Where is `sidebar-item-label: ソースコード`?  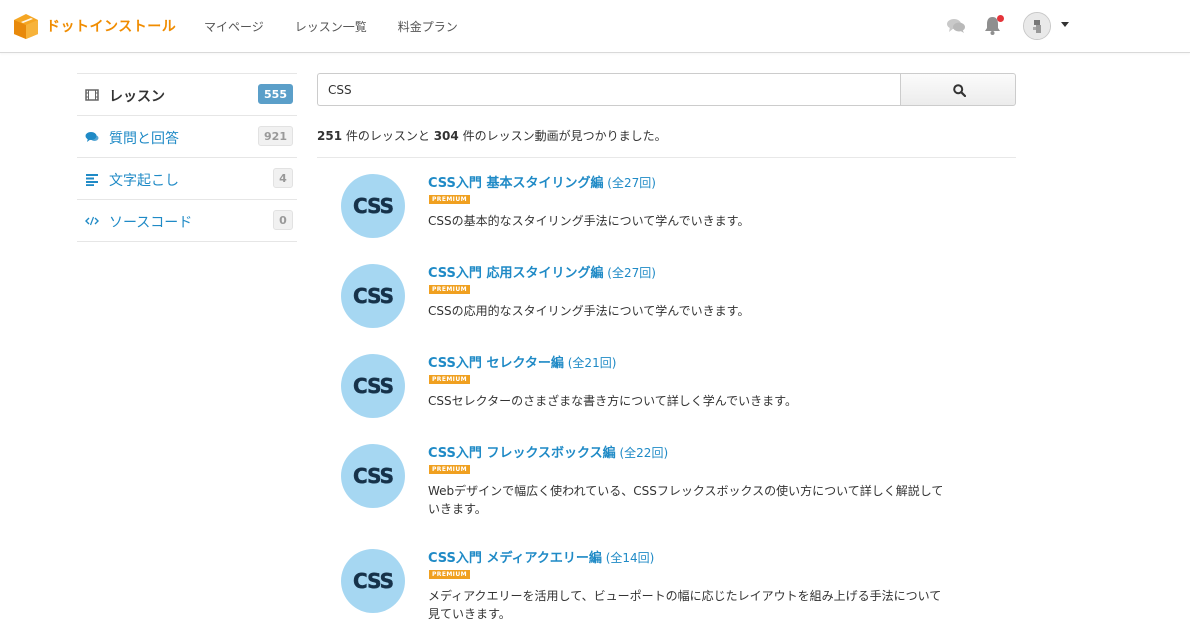
sidebar-item-label: ソースコード is located at coordinates (151, 223).